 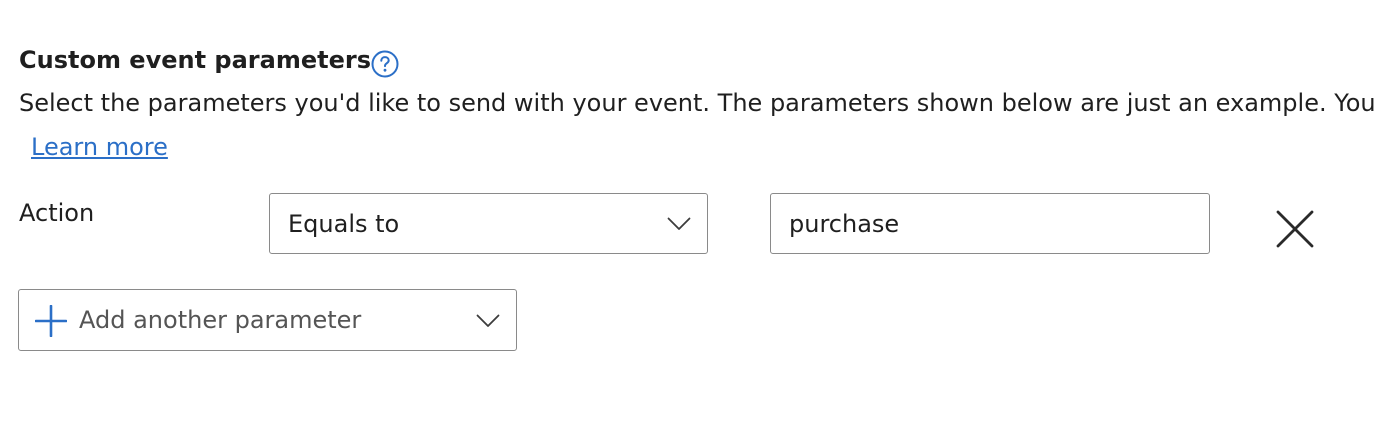 I want to click on add-parameter-label: Add another parameter, so click(x=220, y=320).